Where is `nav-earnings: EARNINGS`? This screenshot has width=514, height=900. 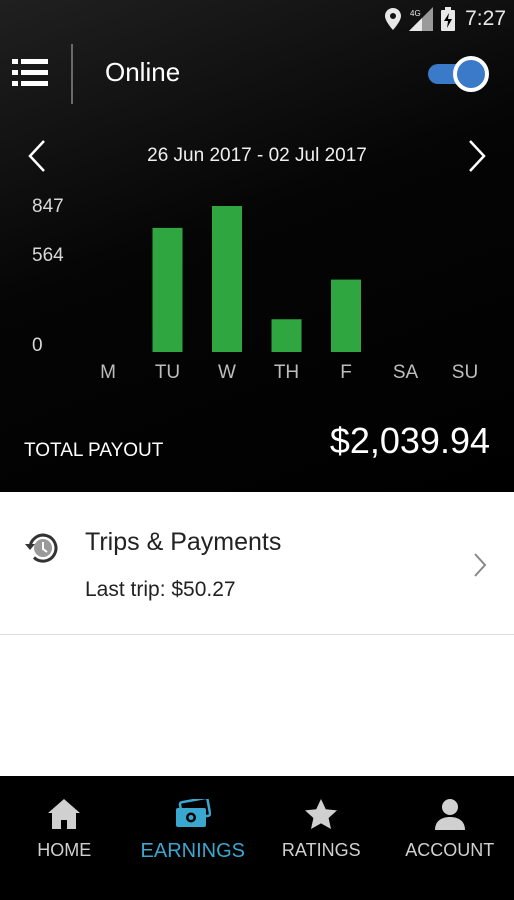 nav-earnings: EARNINGS is located at coordinates (193, 838).